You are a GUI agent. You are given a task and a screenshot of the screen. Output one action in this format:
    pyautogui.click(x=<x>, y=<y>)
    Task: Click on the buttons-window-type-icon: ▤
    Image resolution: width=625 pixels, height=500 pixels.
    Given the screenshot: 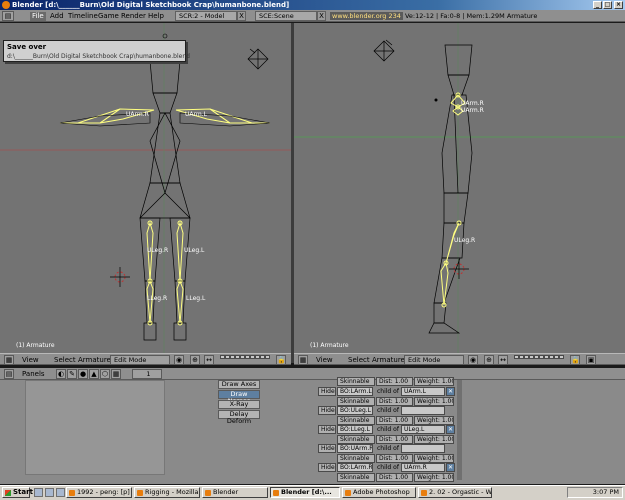 What is the action you would take?
    pyautogui.click(x=9, y=374)
    